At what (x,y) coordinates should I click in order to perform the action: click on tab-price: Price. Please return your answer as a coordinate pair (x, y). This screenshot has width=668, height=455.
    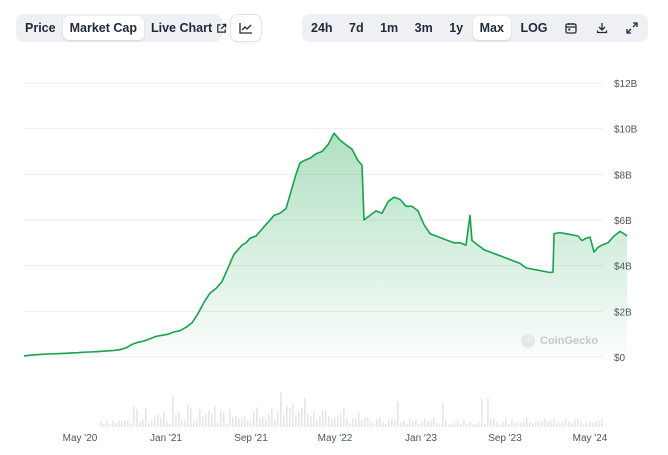
    Looking at the image, I should click on (40, 28).